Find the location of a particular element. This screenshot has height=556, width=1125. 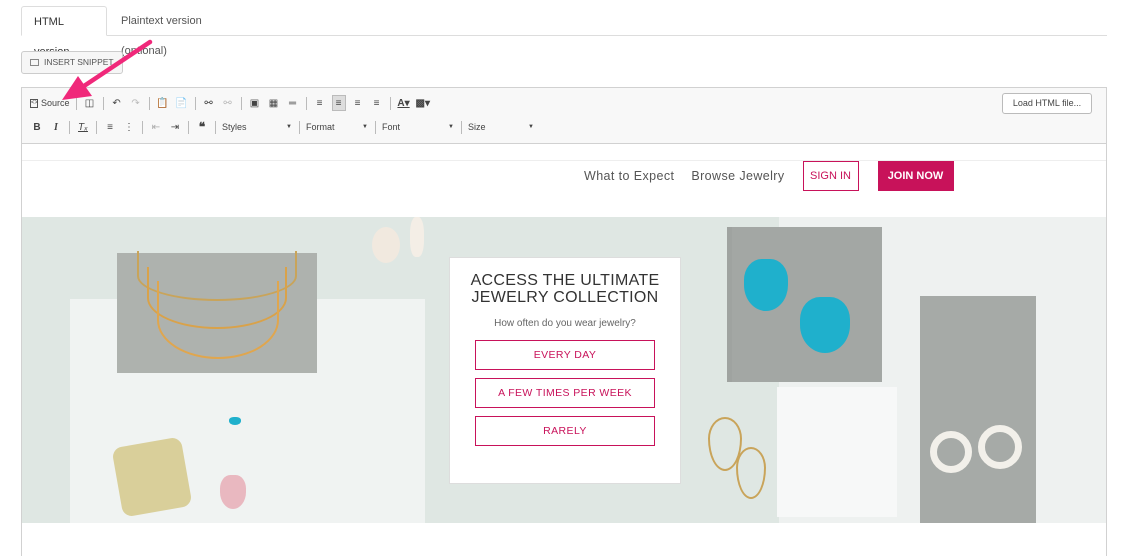

styles-label: Styles is located at coordinates (234, 127).